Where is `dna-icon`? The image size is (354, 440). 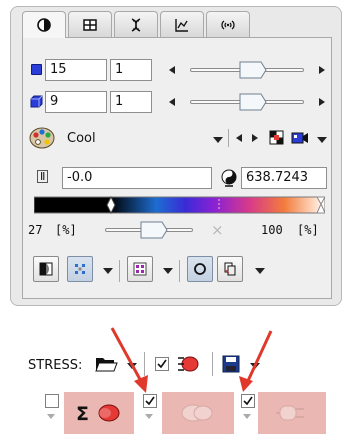
dna-icon is located at coordinates (136, 24).